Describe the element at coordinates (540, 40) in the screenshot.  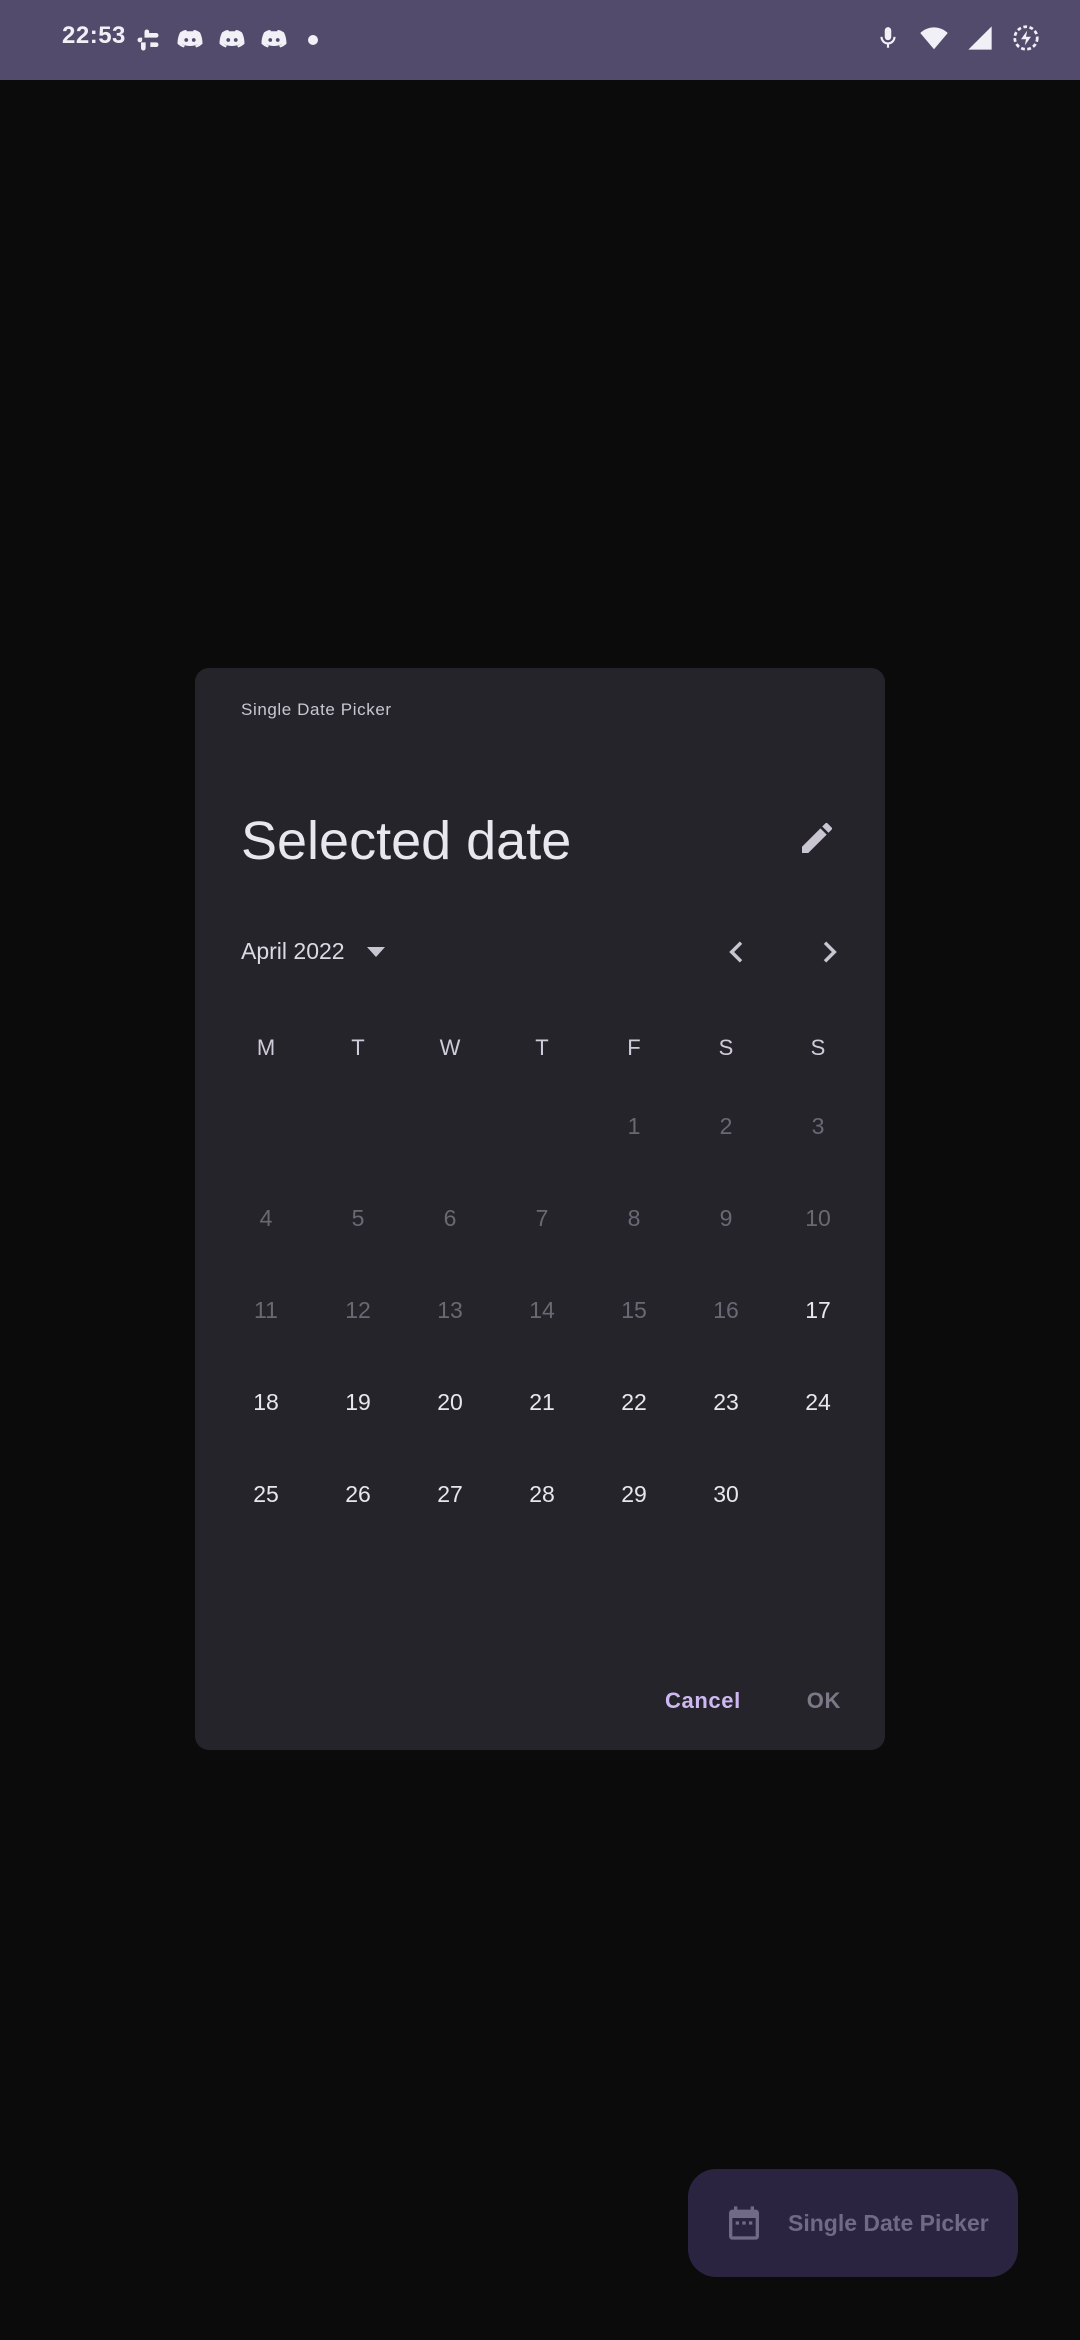
I see `status-bar: 22:53` at that location.